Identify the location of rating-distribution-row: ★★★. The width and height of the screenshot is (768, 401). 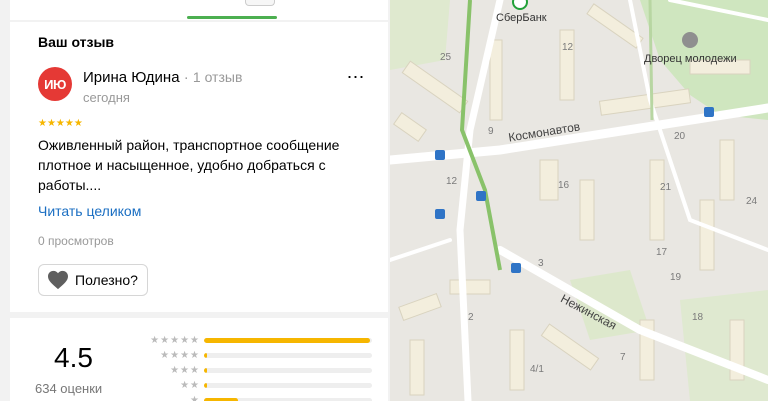
(252, 370).